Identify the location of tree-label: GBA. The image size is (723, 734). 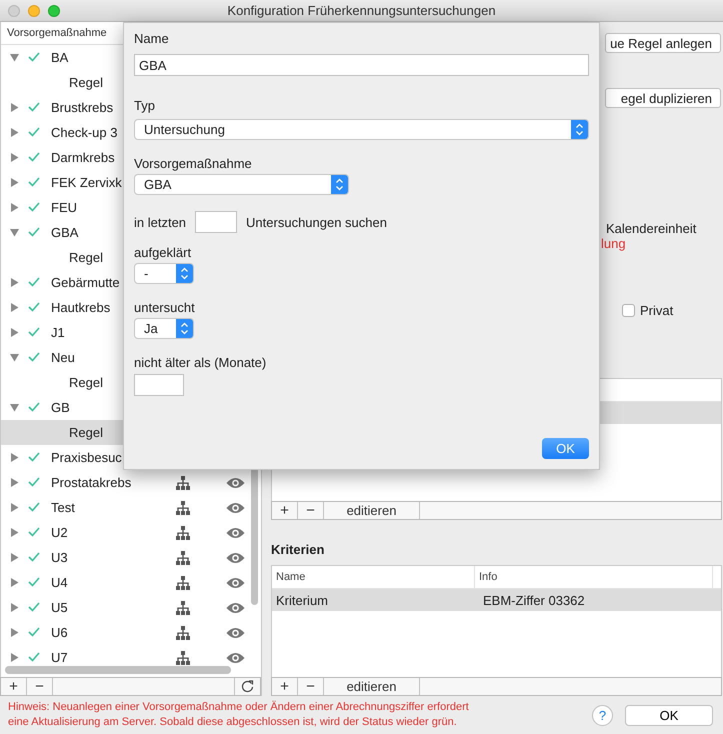
(64, 232).